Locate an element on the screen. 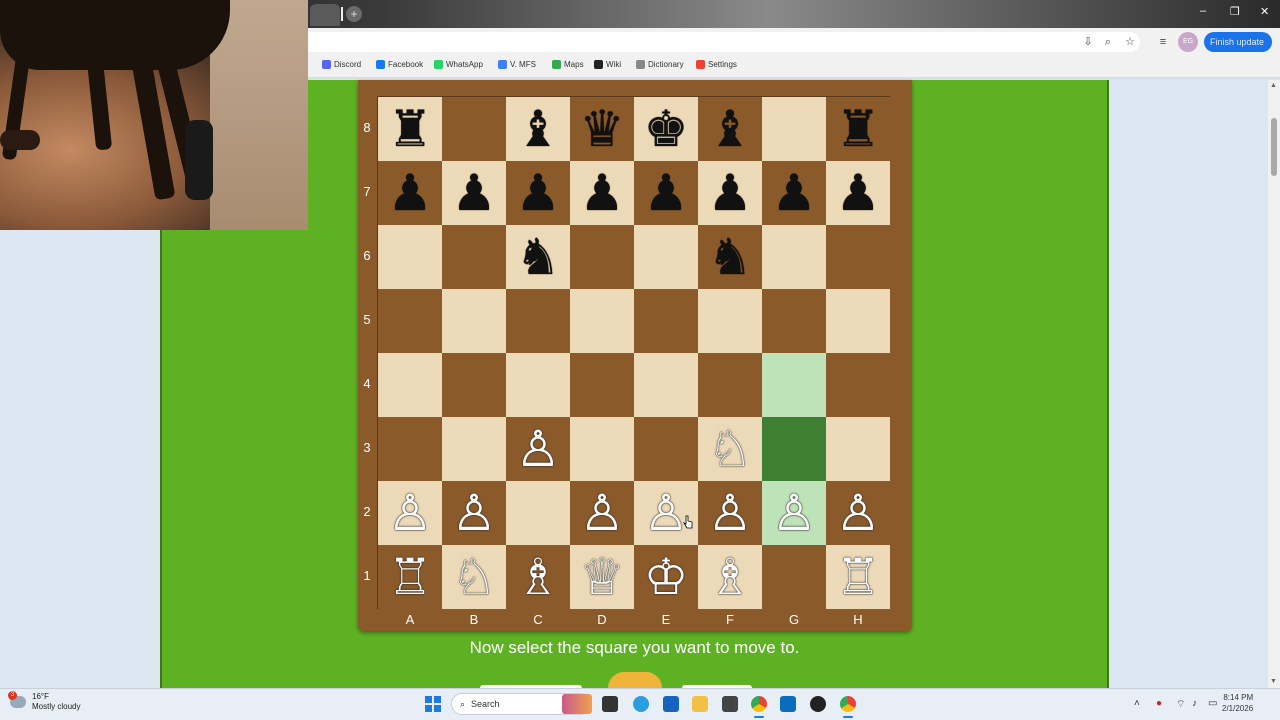 The height and width of the screenshot is (720, 1280). bookmark-star-icon: ☆ is located at coordinates (1130, 42).